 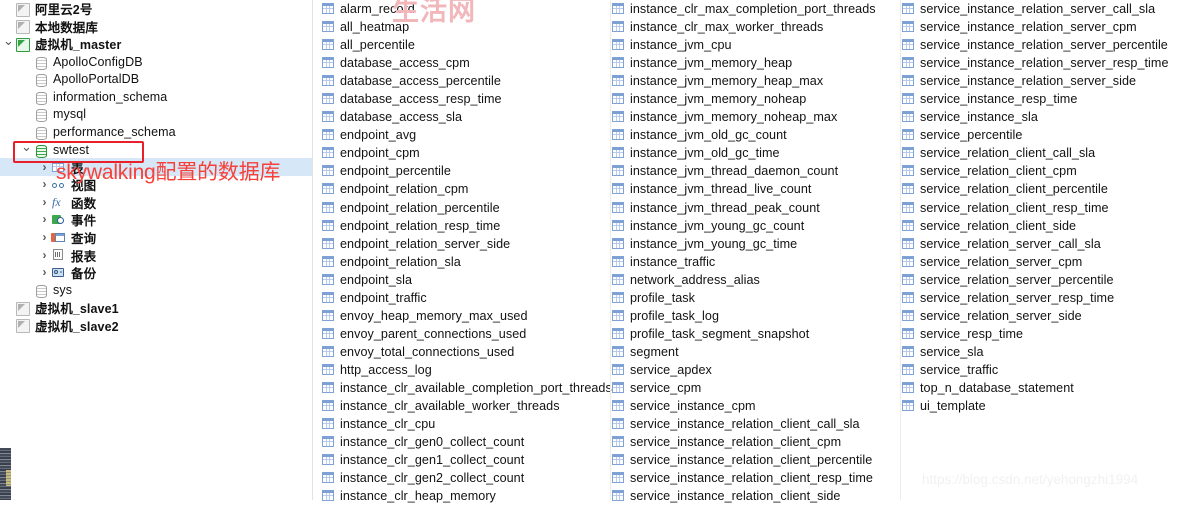 I want to click on table-list-item: instance_clr_heap_memory, so click(x=465, y=496).